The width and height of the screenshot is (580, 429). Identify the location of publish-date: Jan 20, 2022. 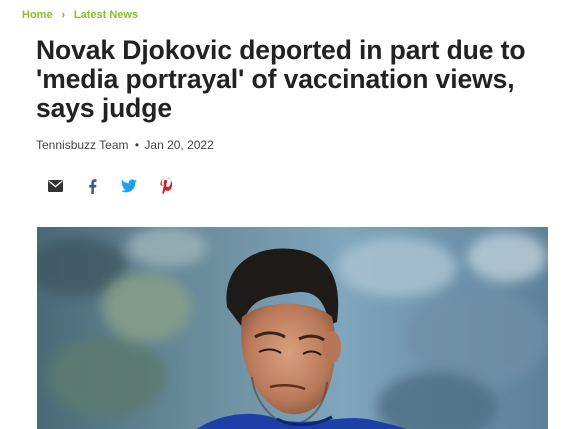
(179, 145).